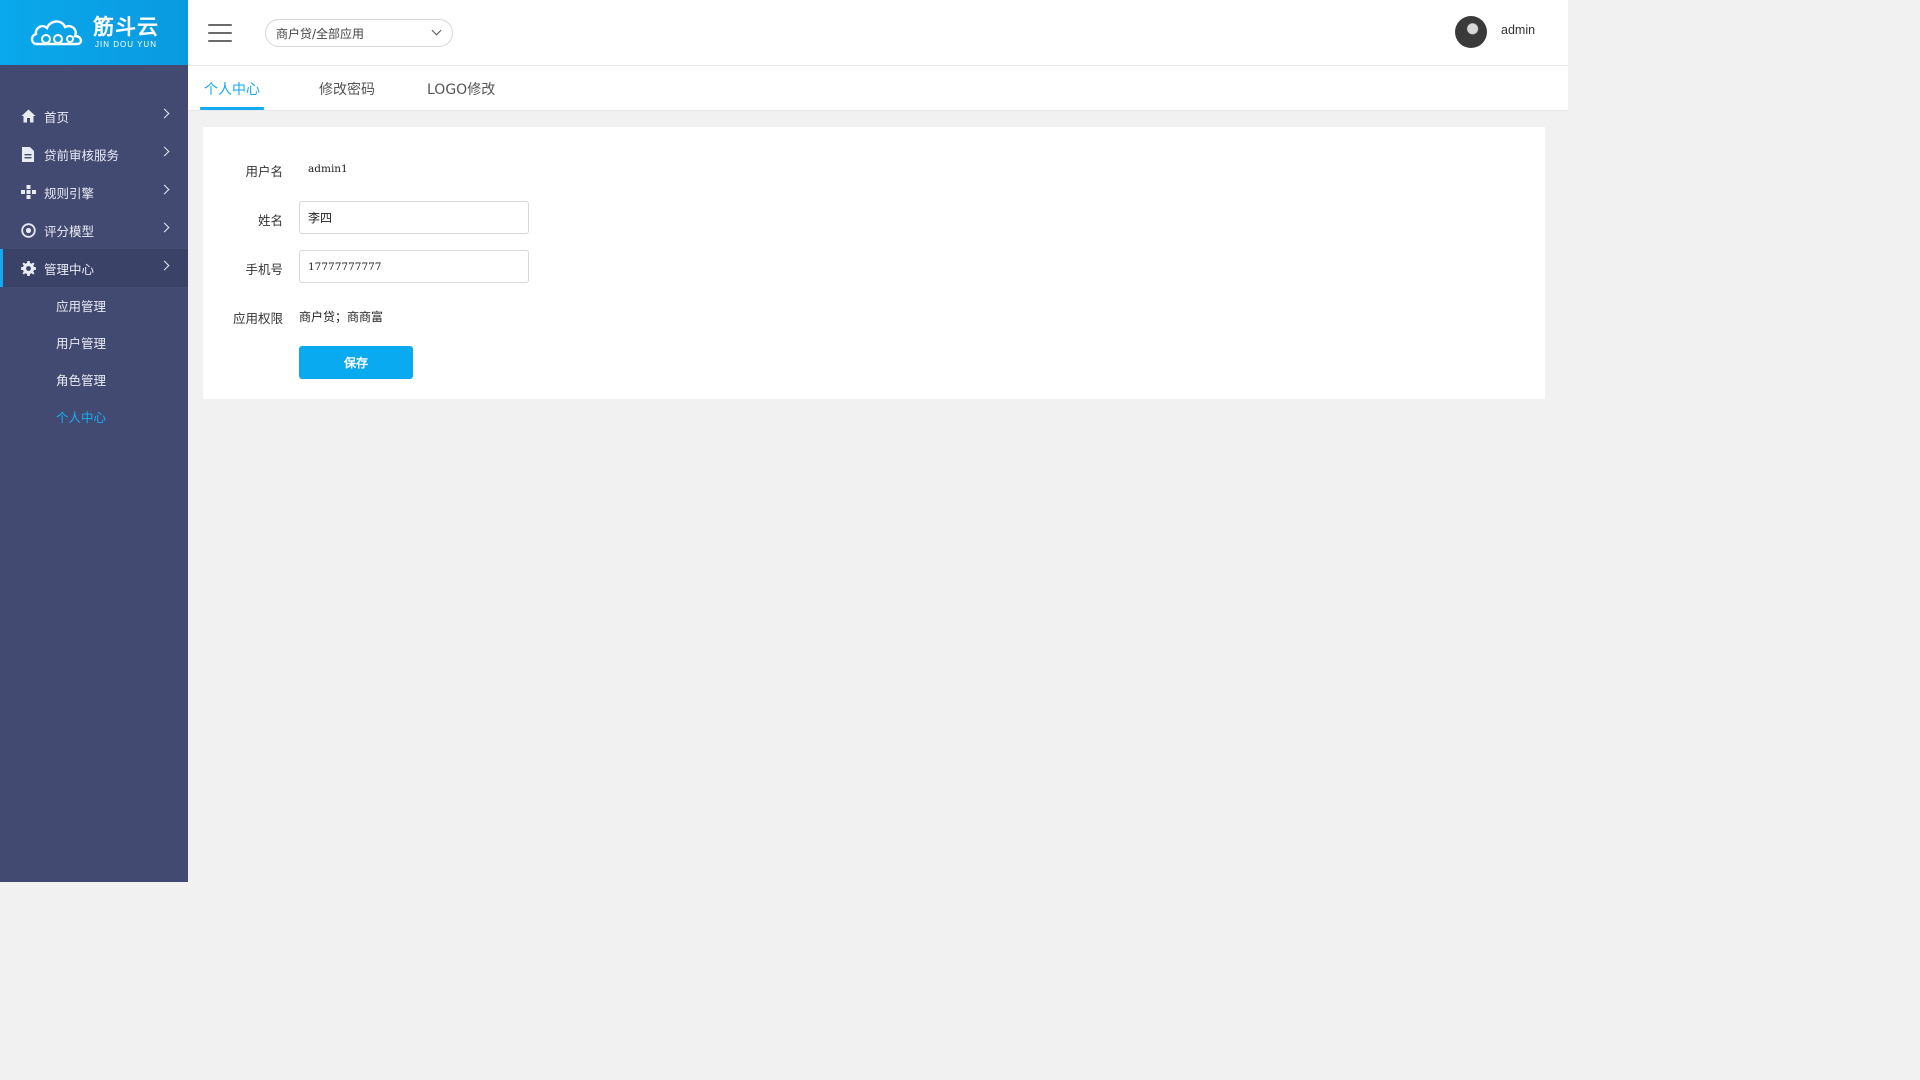 This screenshot has height=1080, width=1920. Describe the element at coordinates (126, 26) in the screenshot. I see `brand-name-cn: 筋斗云` at that location.